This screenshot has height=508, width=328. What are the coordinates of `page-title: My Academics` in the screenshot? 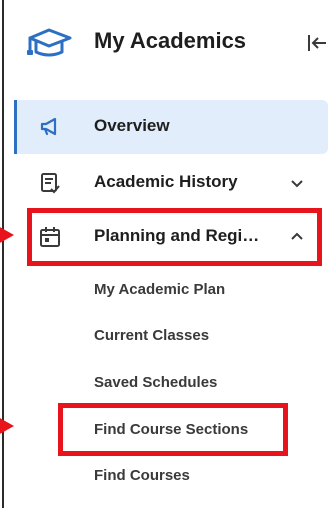 It's located at (170, 40).